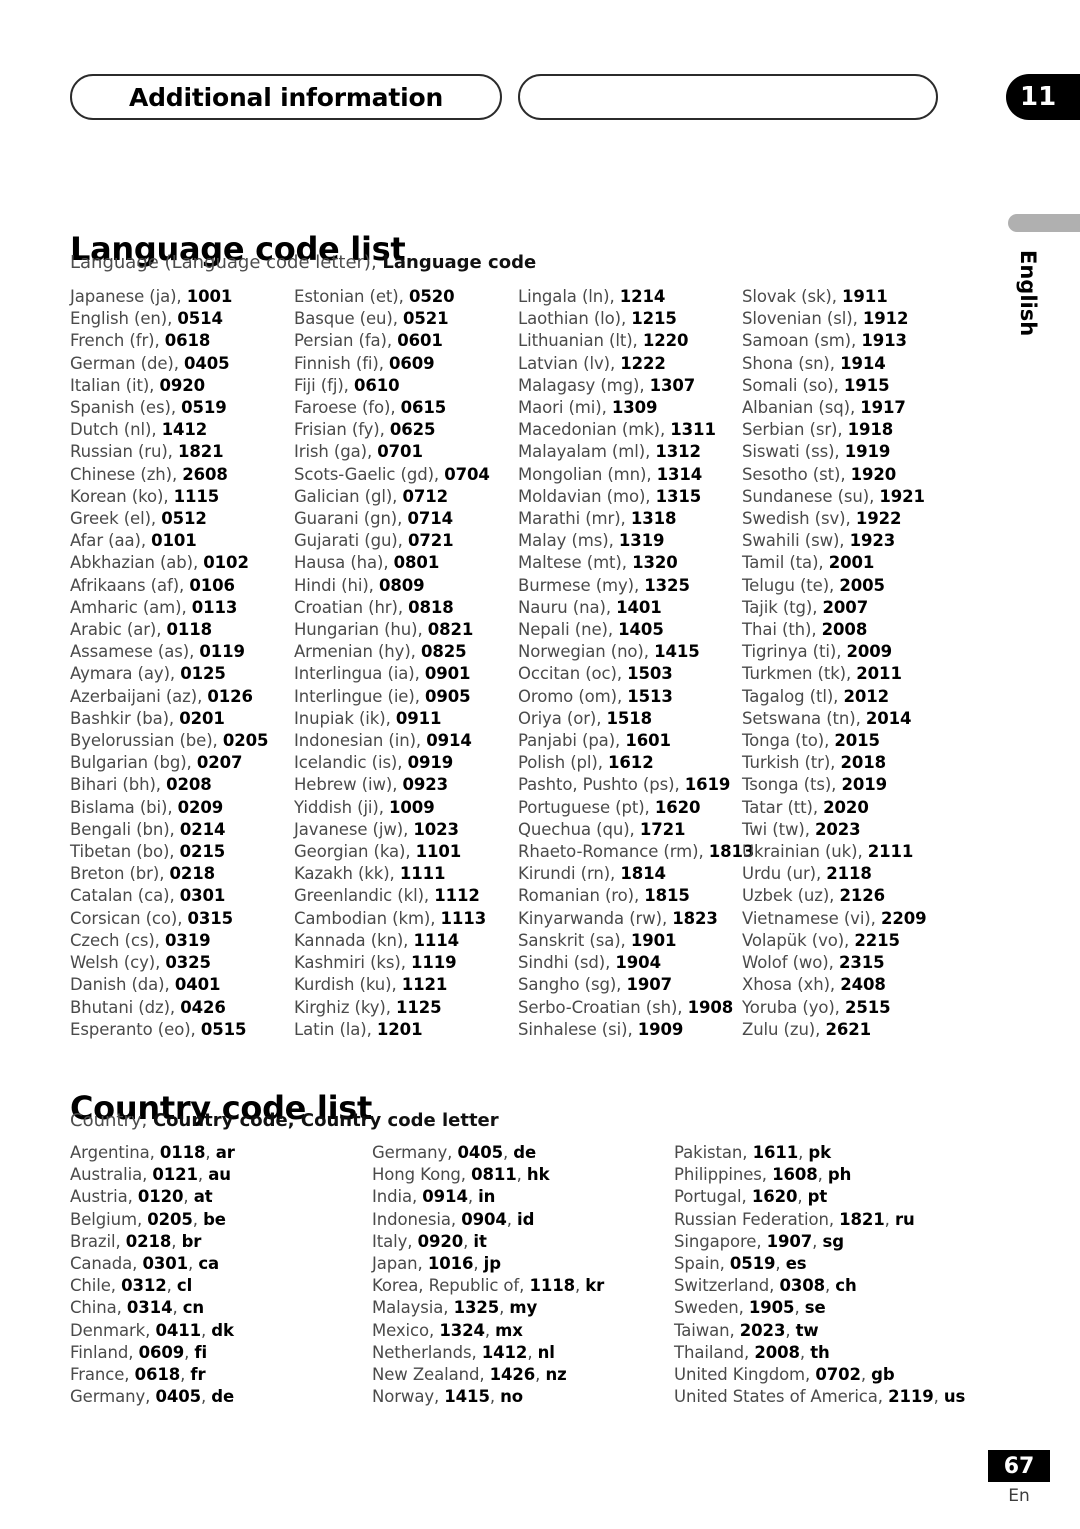  I want to click on page-number-badge: 67, so click(1019, 1466).